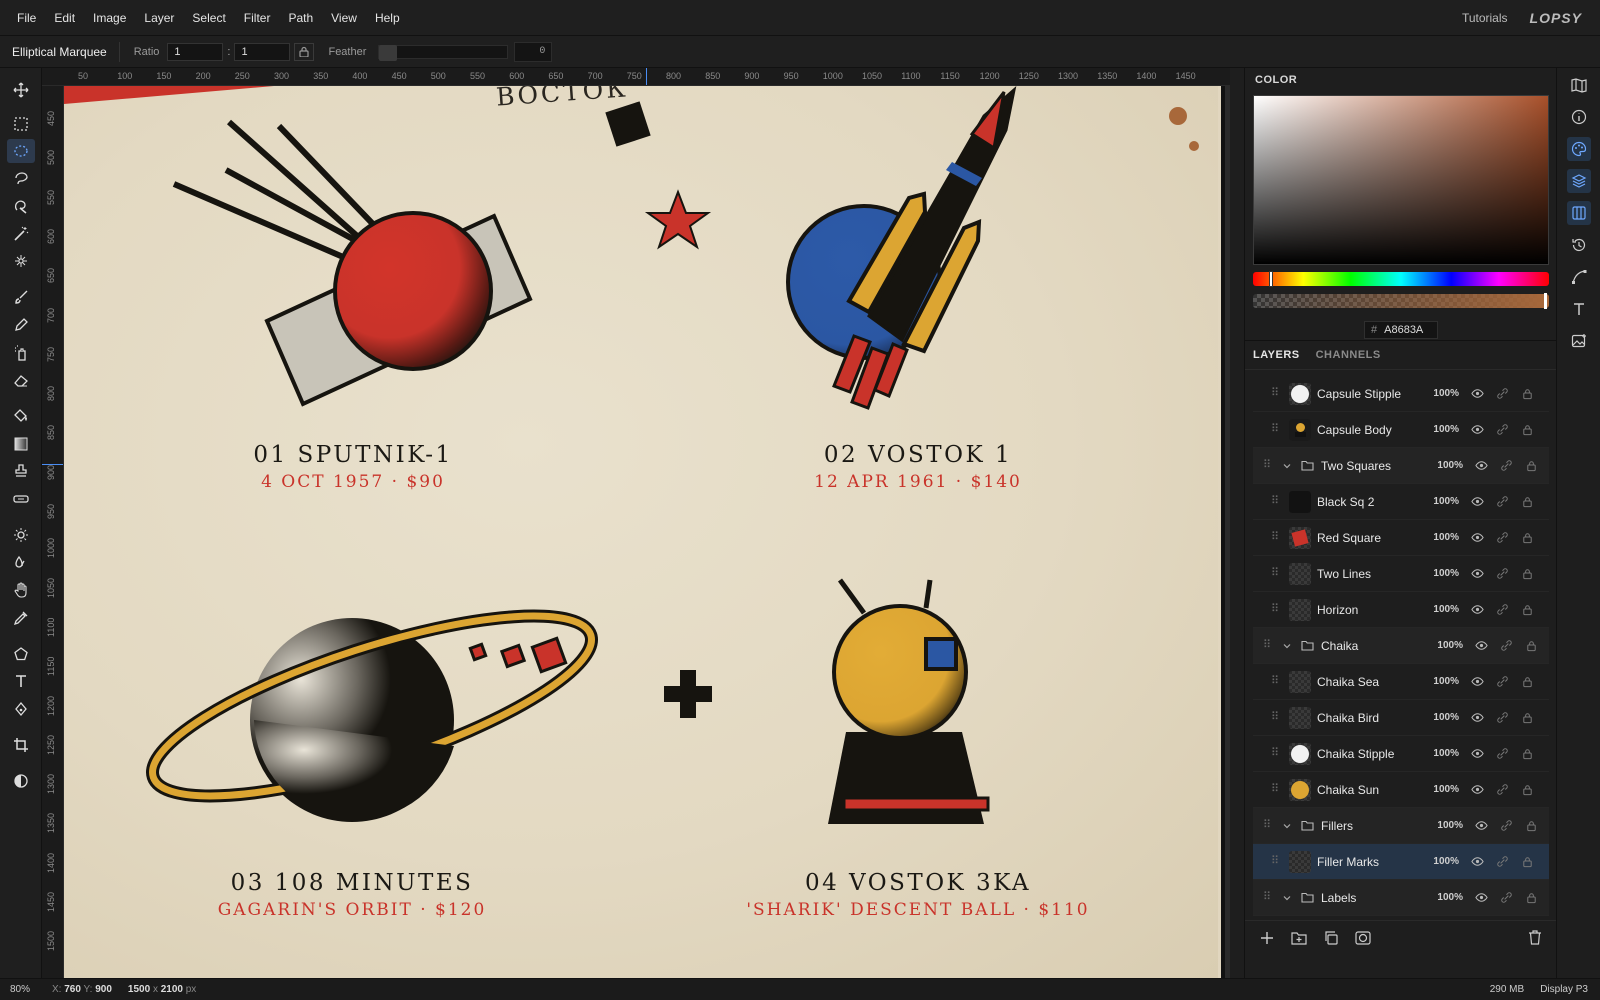  I want to click on layer-group-row: ⠿ Labels 100%, so click(1401, 898).